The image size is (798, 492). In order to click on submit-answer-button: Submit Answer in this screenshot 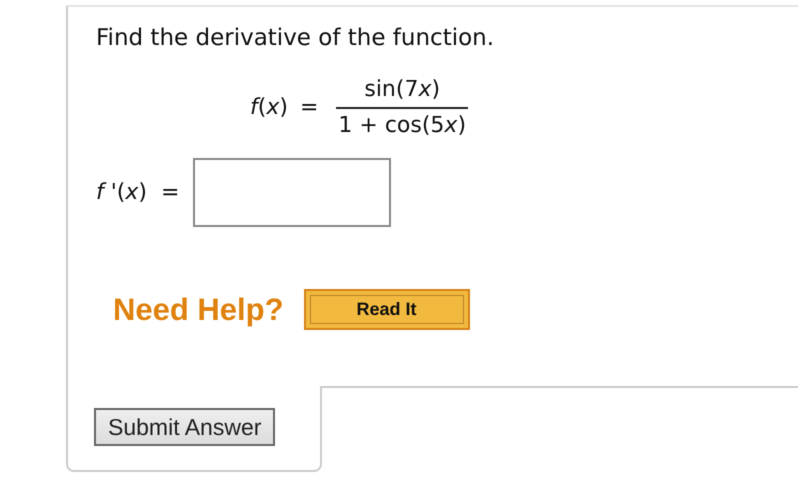, I will do `click(185, 427)`.